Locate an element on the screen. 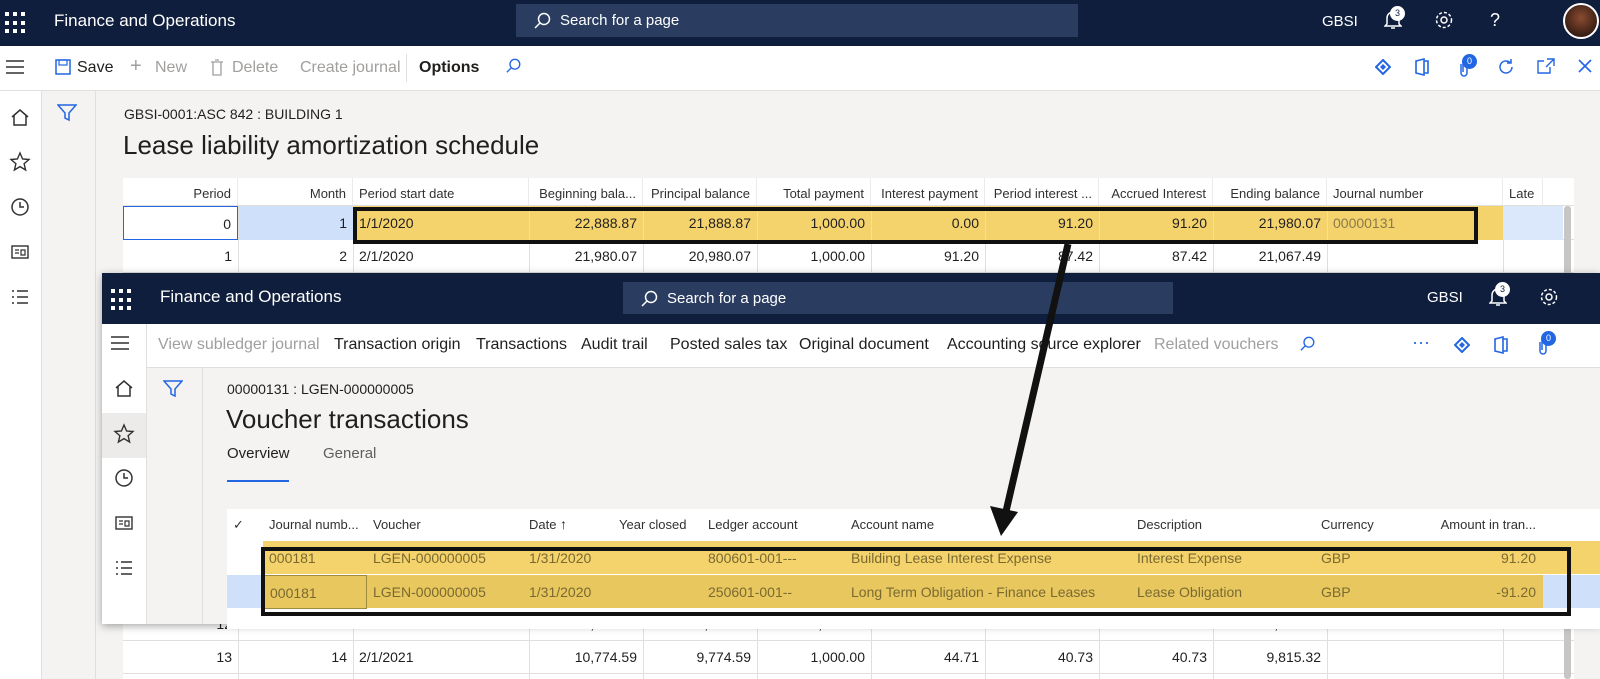 This screenshot has height=679, width=1600. arrow-line is located at coordinates (1036, 382).